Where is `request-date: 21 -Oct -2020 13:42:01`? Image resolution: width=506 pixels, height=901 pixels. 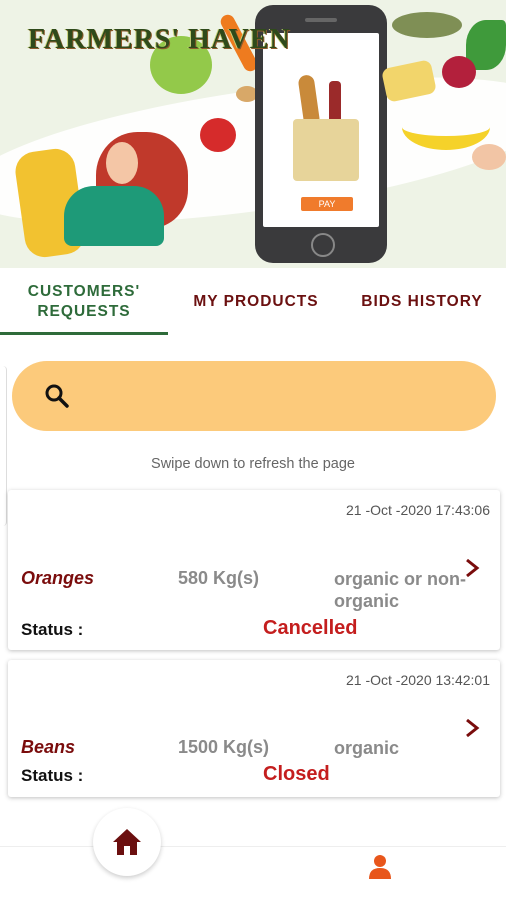
request-date: 21 -Oct -2020 13:42:01 is located at coordinates (418, 680).